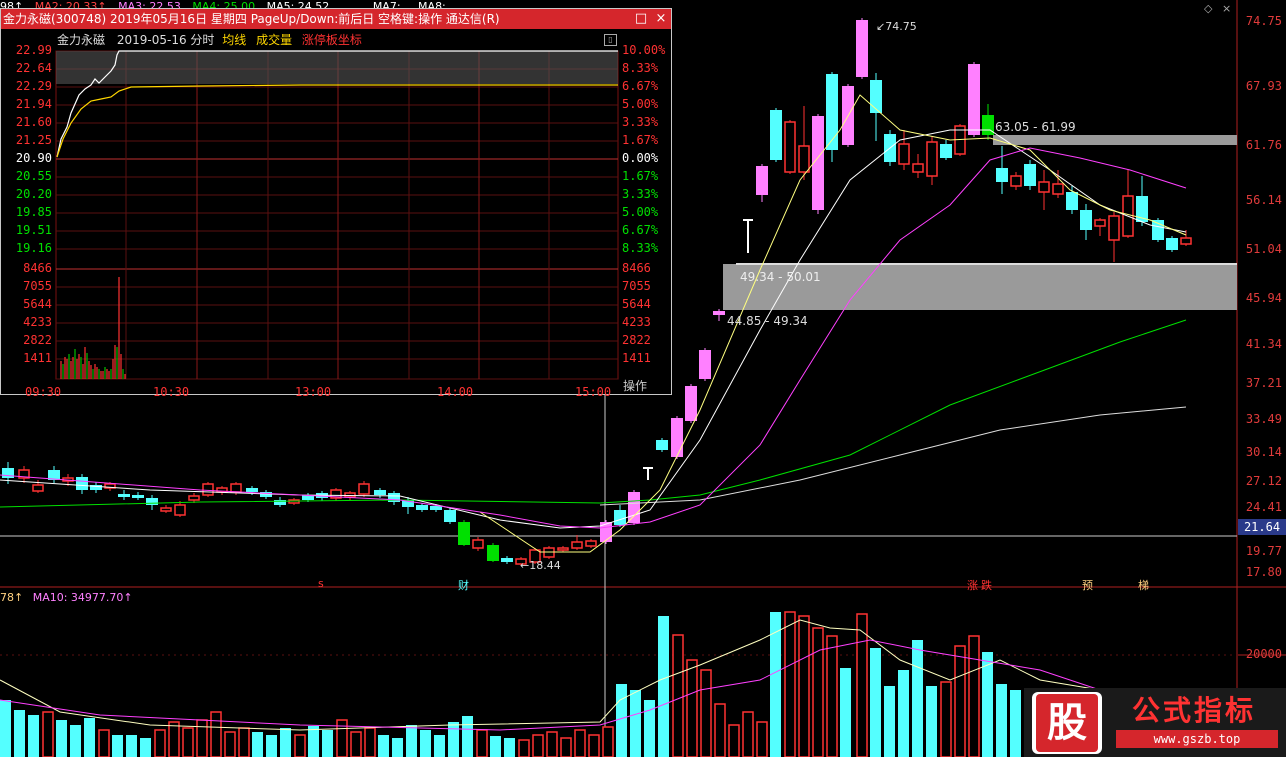 Image resolution: width=1286 pixels, height=757 pixels. Describe the element at coordinates (337, 67) in the screenshot. I see `intraday-limit-band` at that location.